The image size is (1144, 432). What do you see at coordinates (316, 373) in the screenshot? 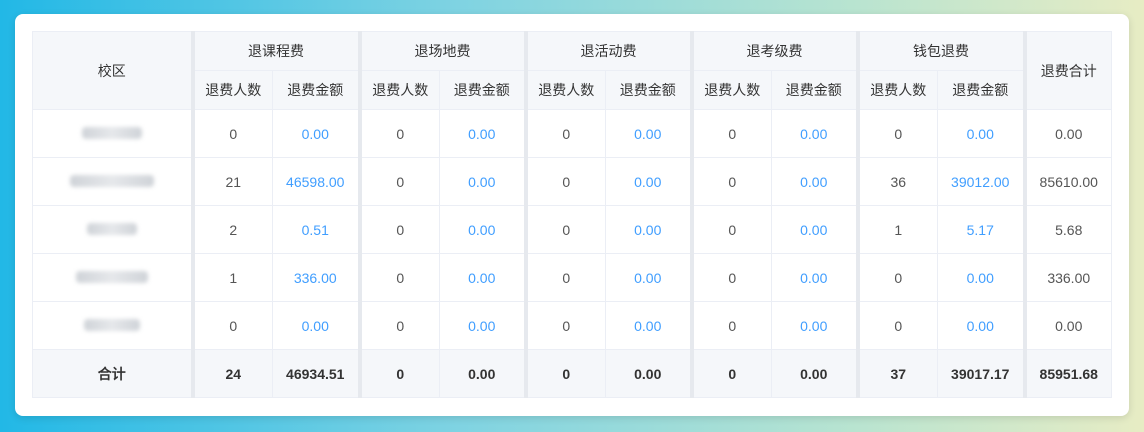
I see `summary-amount-cell: 46934.51` at bounding box center [316, 373].